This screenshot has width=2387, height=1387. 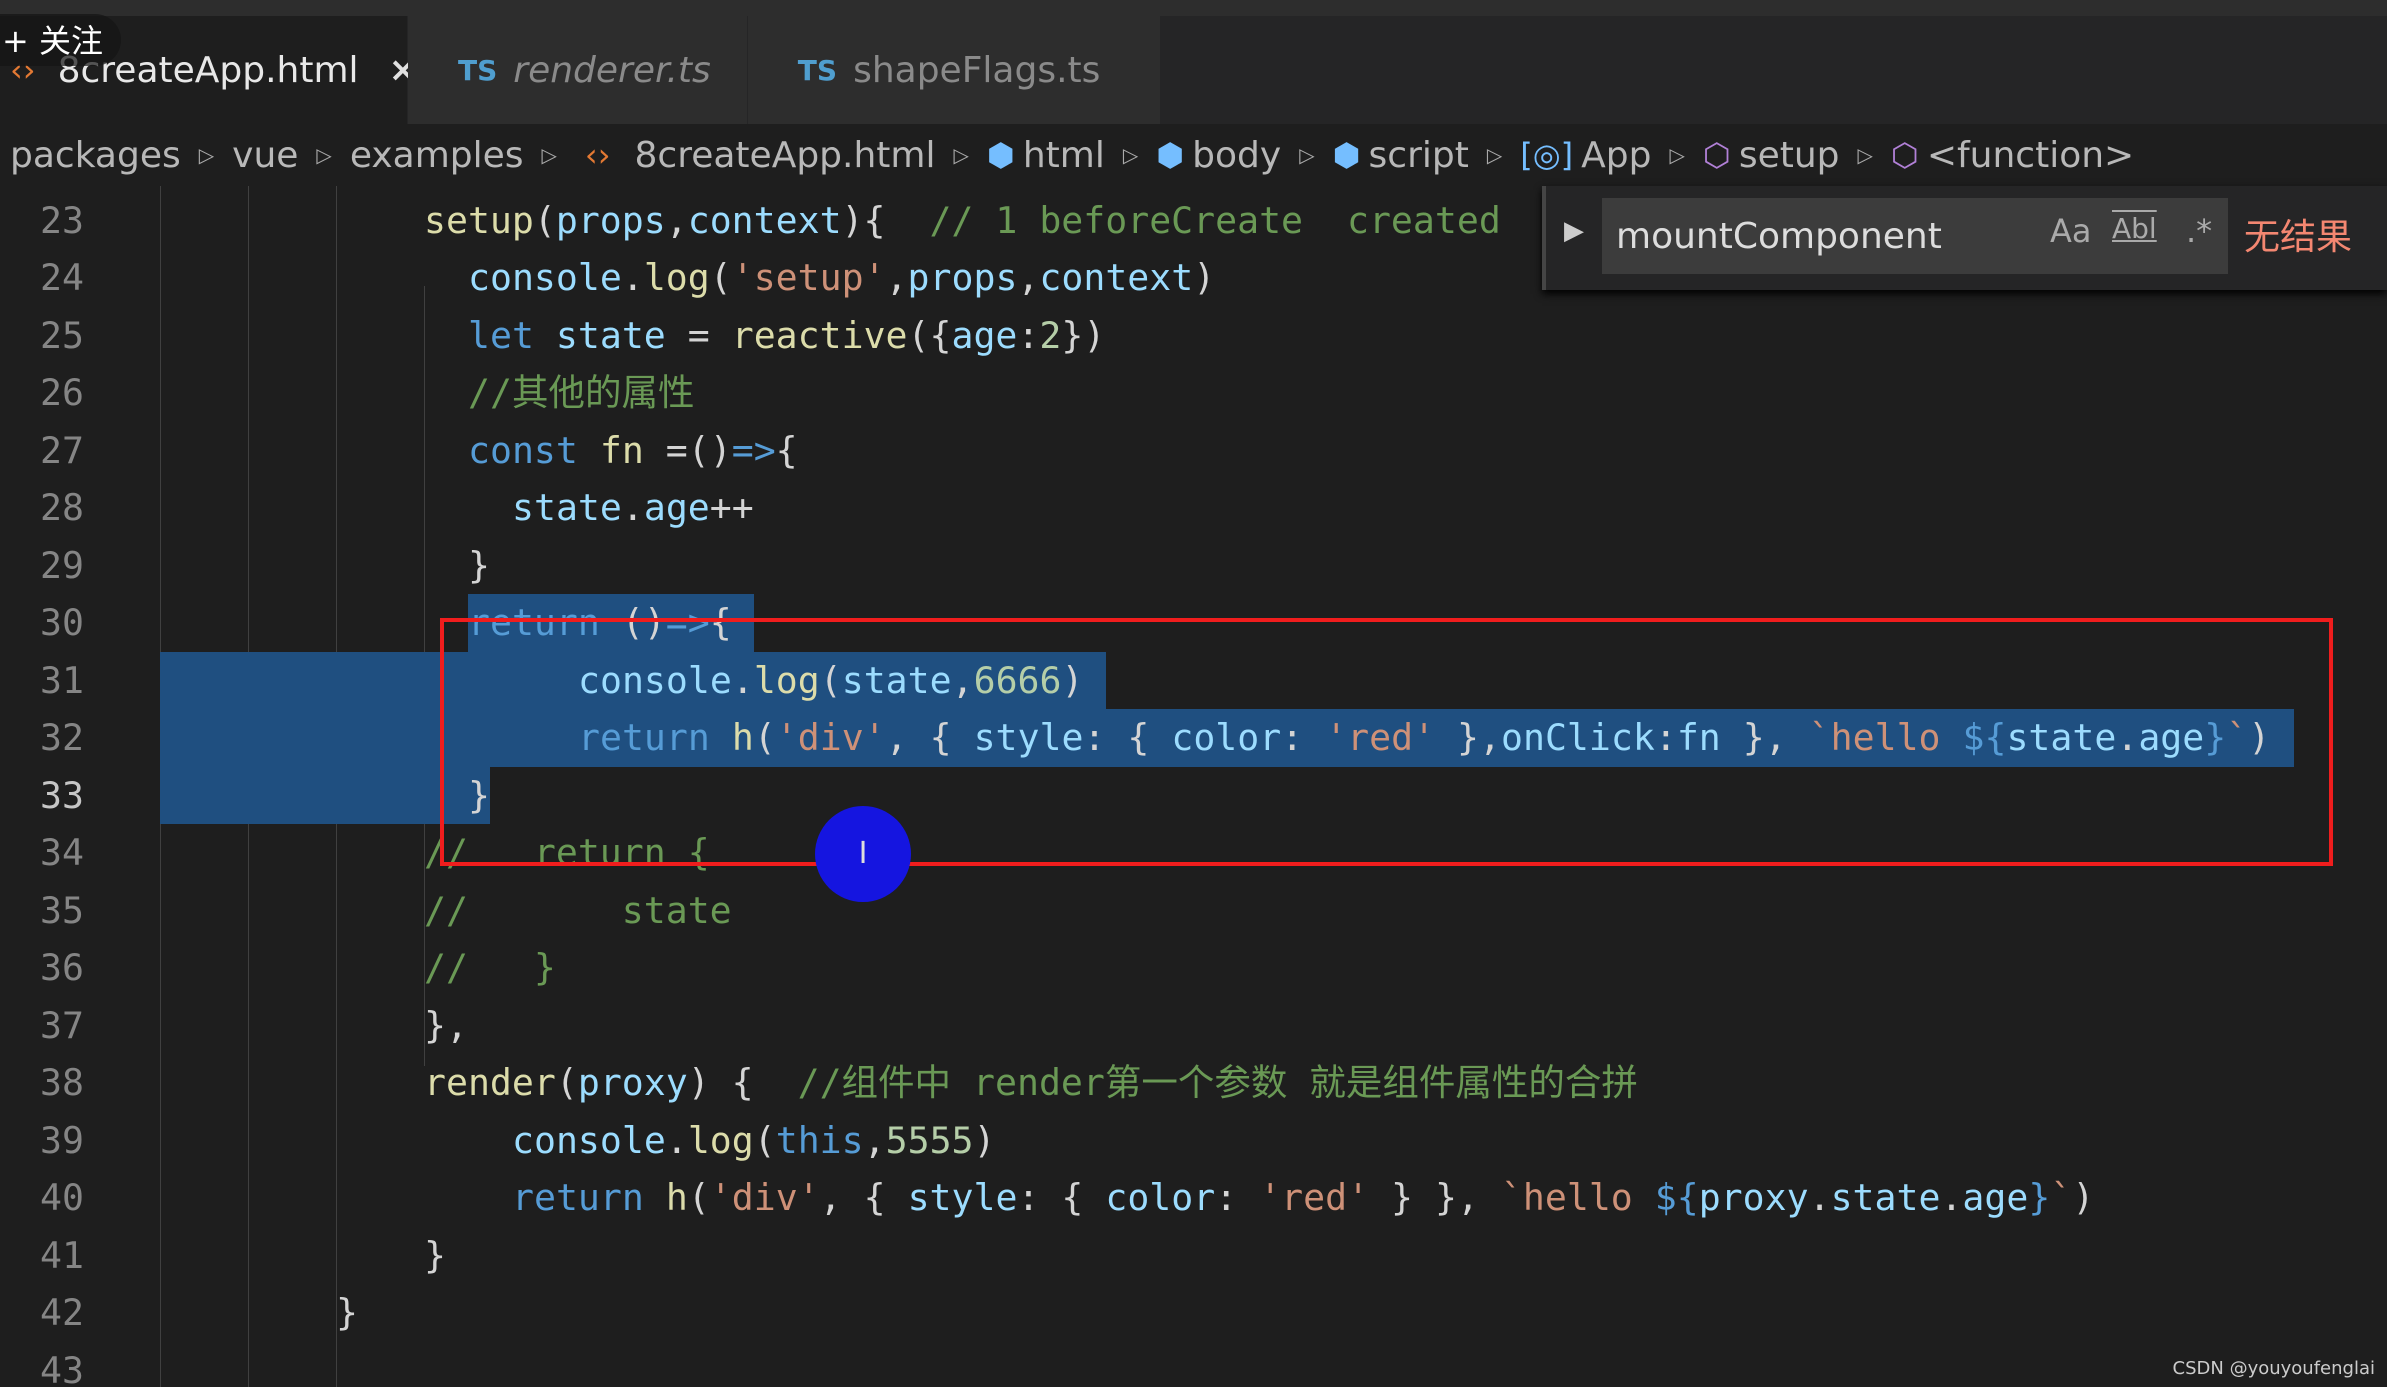 I want to click on whole-word-button: Abl, so click(x=2134, y=228).